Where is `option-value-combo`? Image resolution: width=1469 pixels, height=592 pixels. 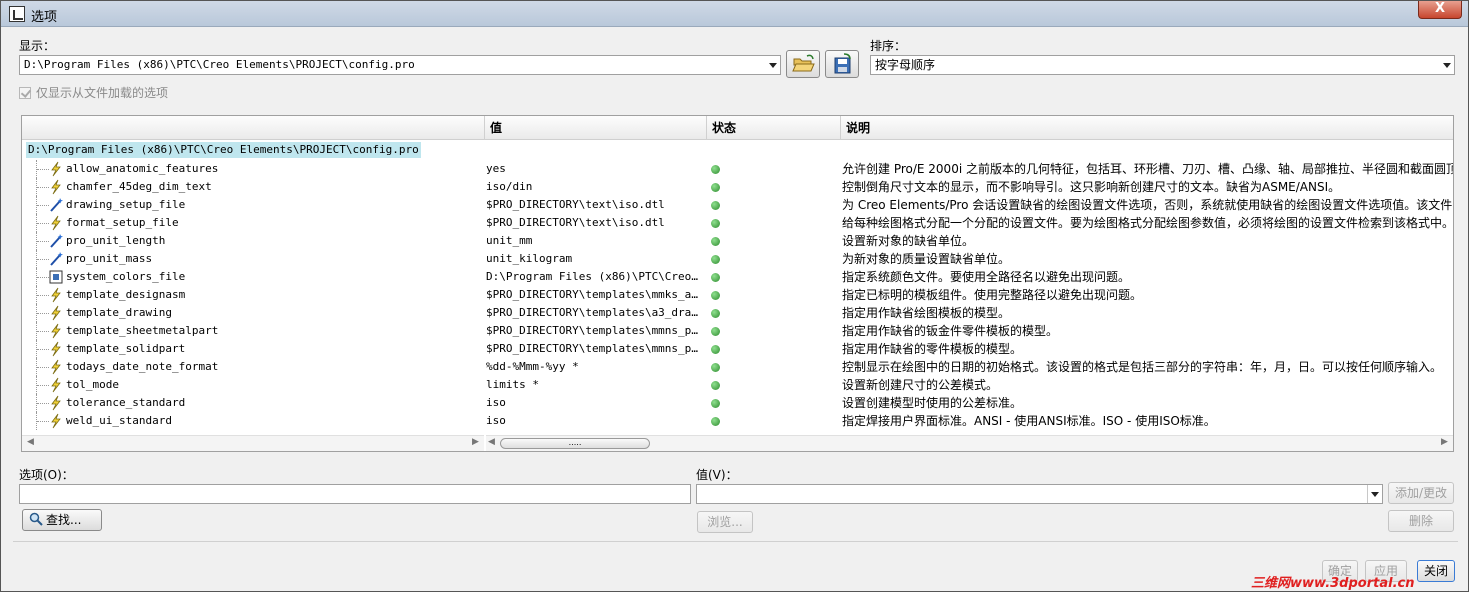
option-value-combo is located at coordinates (1039, 494).